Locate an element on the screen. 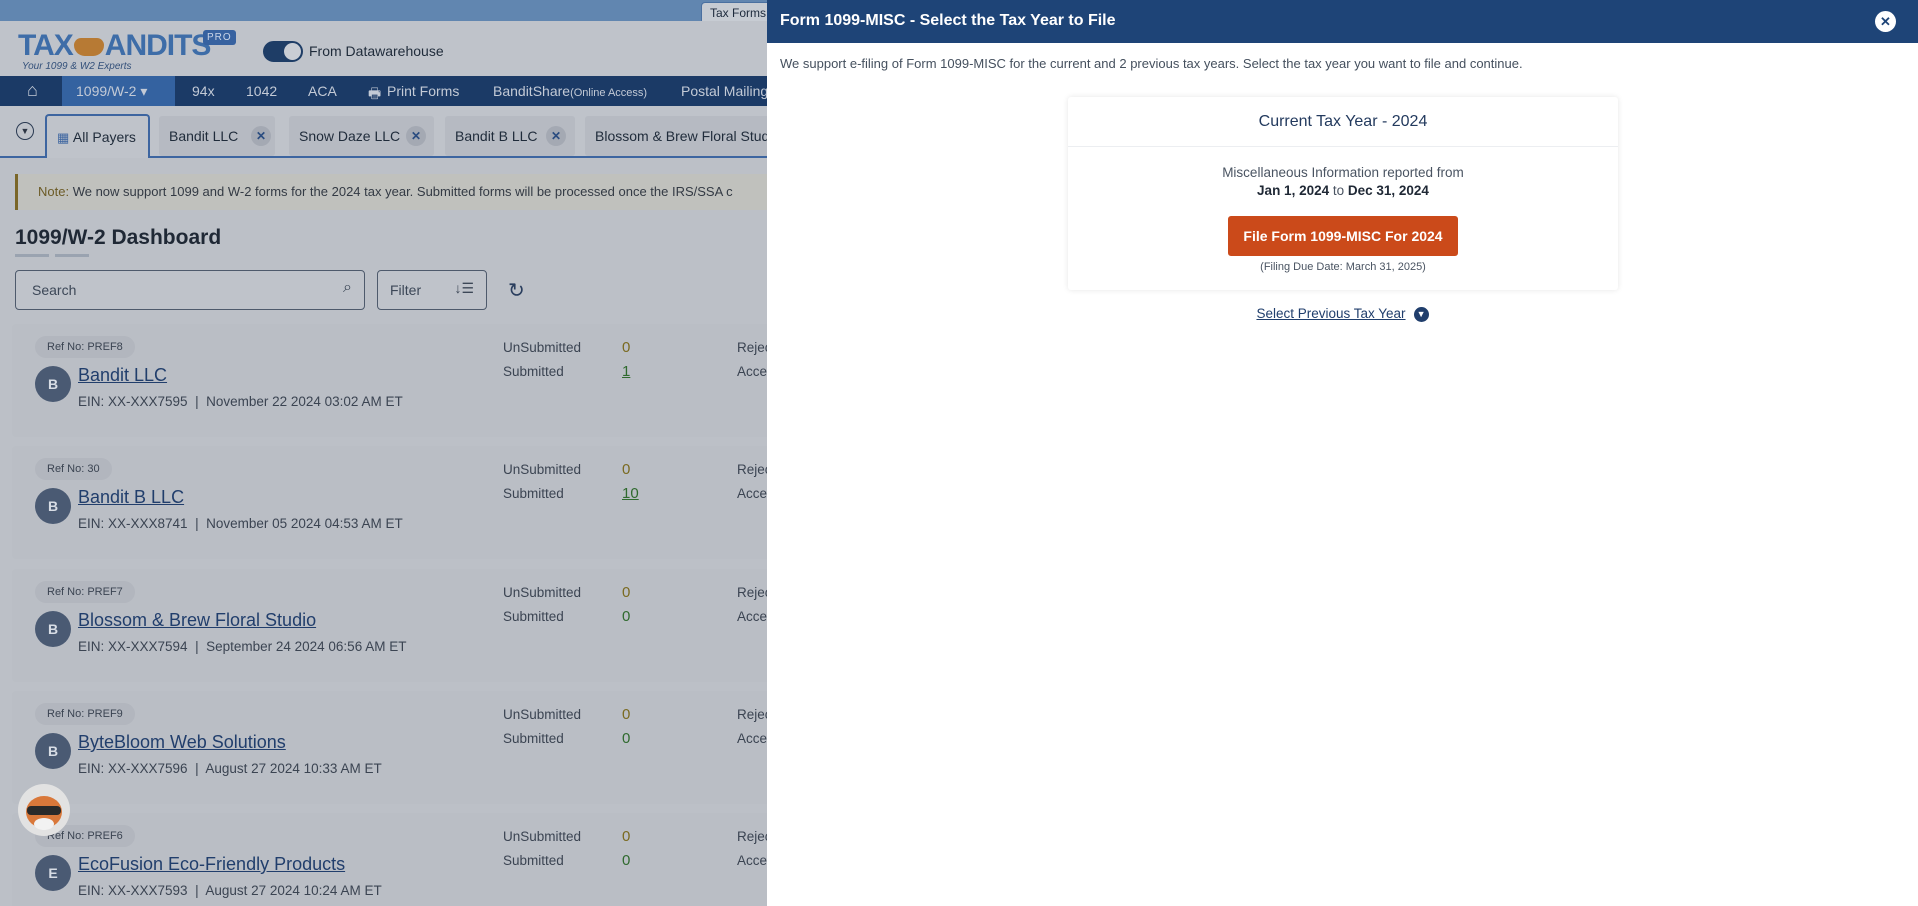 Image resolution: width=1918 pixels, height=906 pixels. datawarehouse-toggle is located at coordinates (283, 51).